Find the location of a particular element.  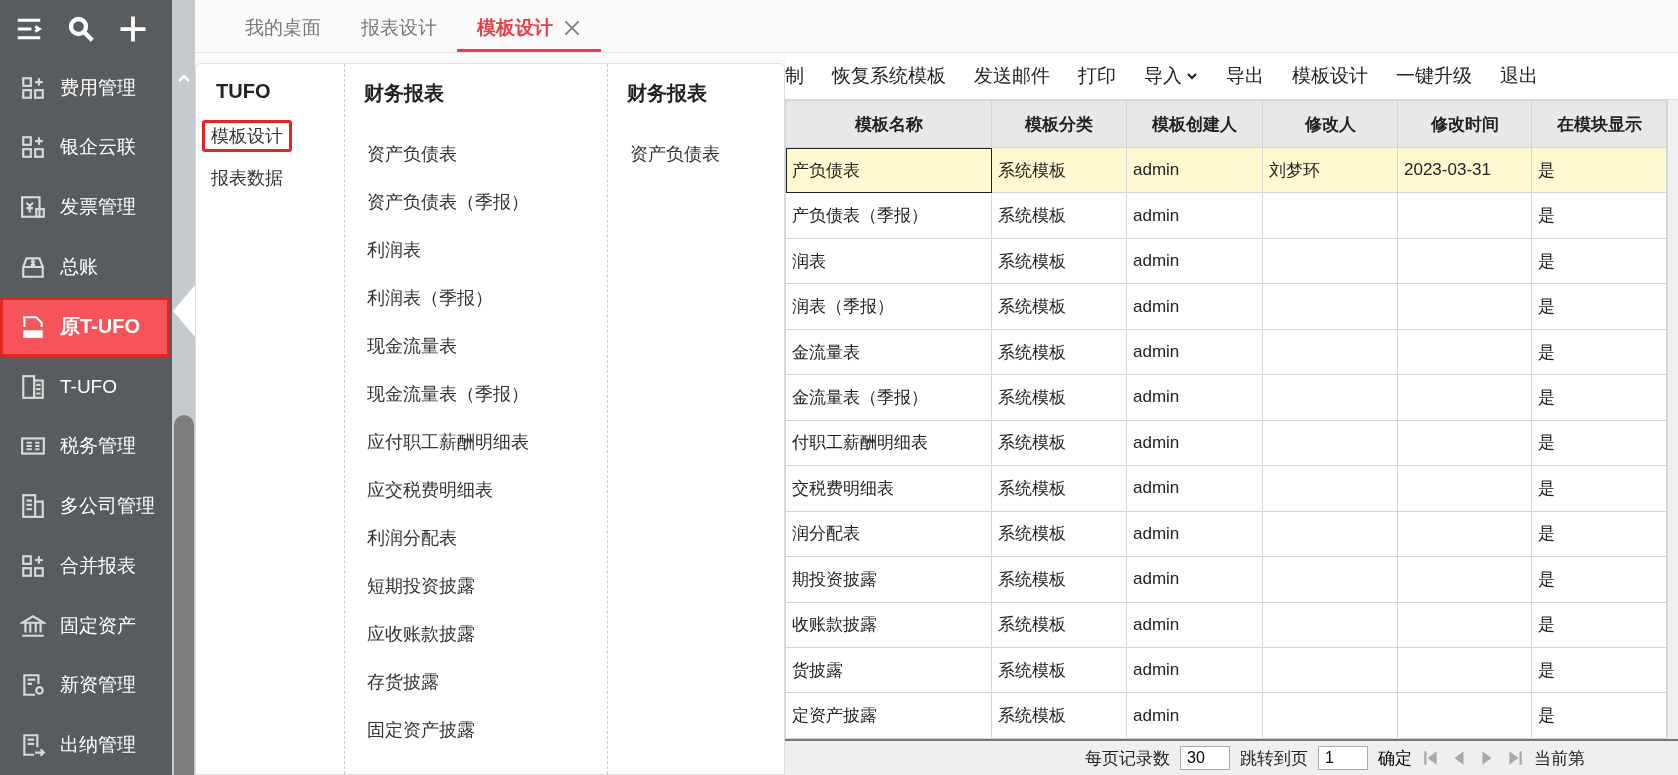

last-page-icon is located at coordinates (1515, 758).